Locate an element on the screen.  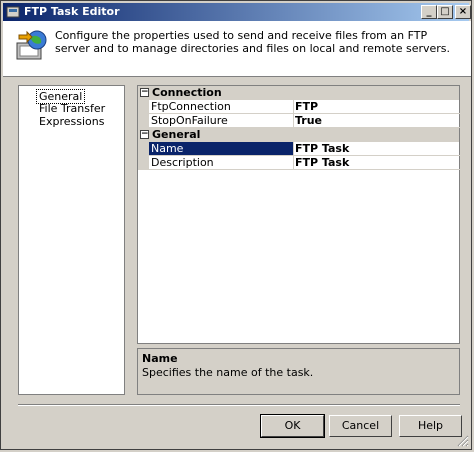
title-bar: FTP Task Editor _ □ × is located at coordinates (237, 12).